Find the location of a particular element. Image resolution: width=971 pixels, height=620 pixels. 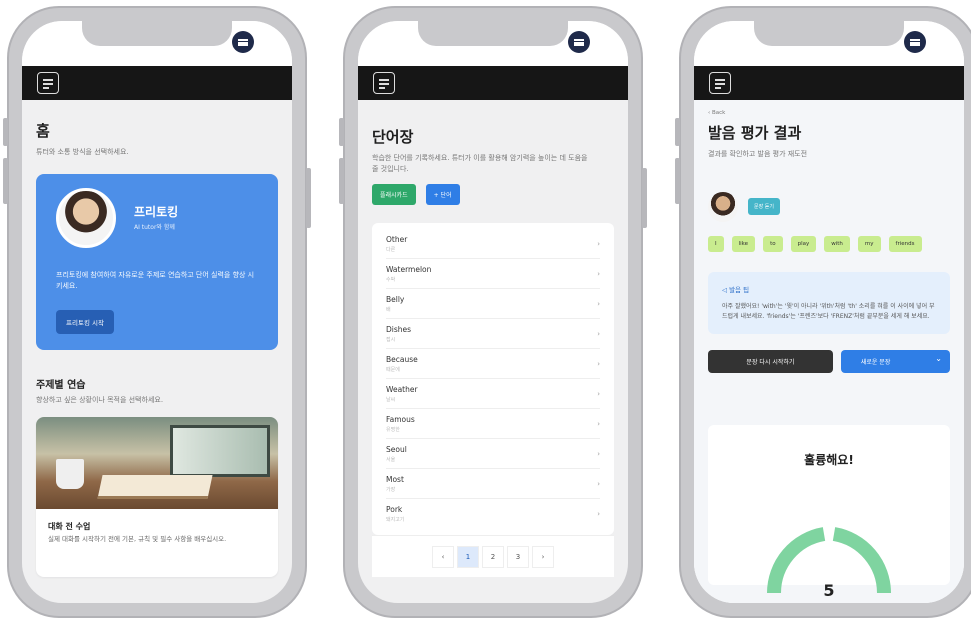

chevron-down-icon: ⌄ is located at coordinates (938, 358).